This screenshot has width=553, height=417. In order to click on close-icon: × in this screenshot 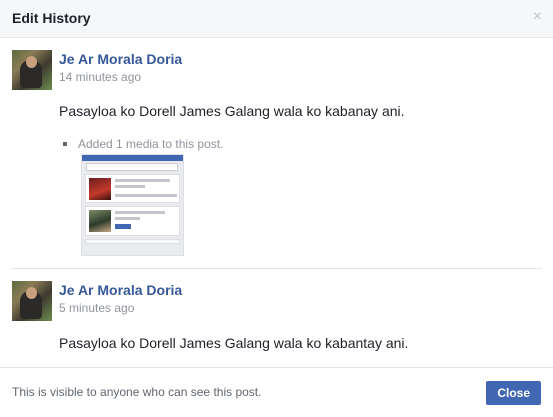, I will do `click(537, 17)`.